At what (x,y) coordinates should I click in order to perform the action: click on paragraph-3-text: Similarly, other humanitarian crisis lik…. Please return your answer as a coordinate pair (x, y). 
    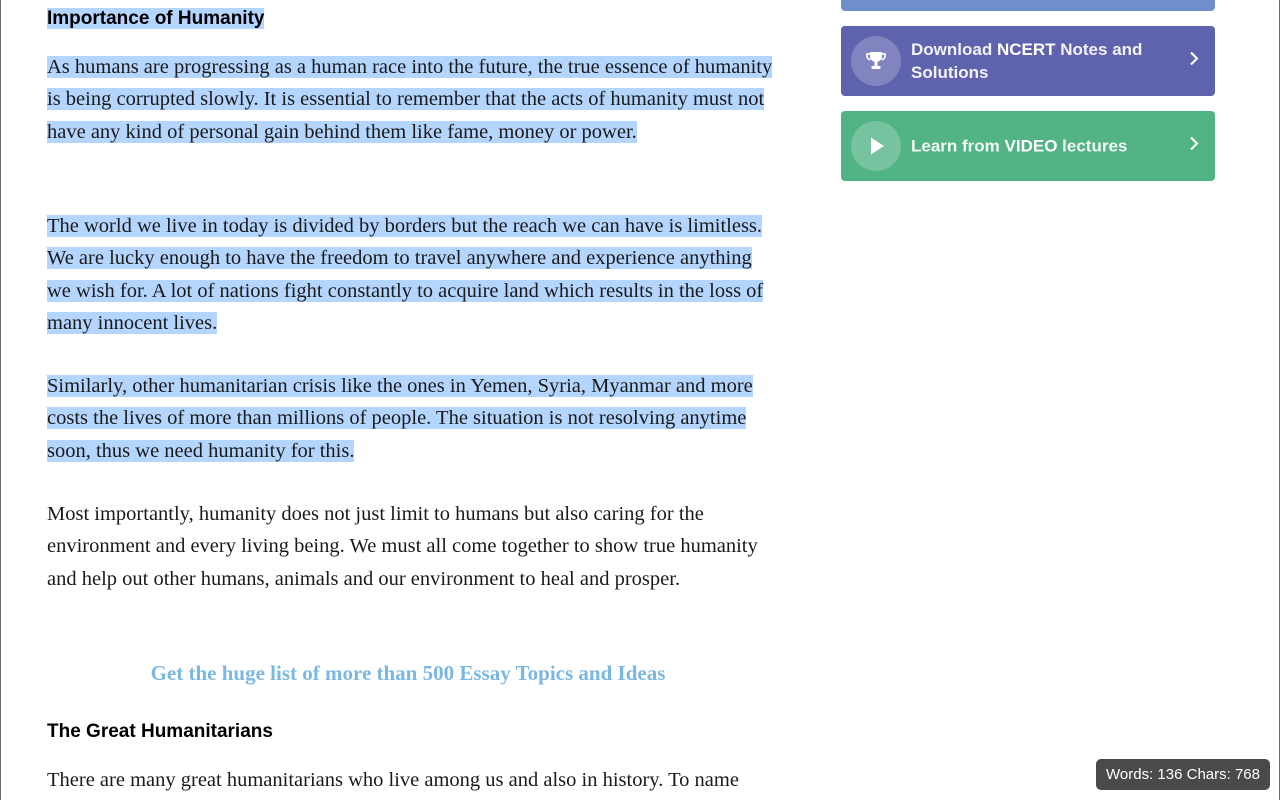
    Looking at the image, I should click on (400, 418).